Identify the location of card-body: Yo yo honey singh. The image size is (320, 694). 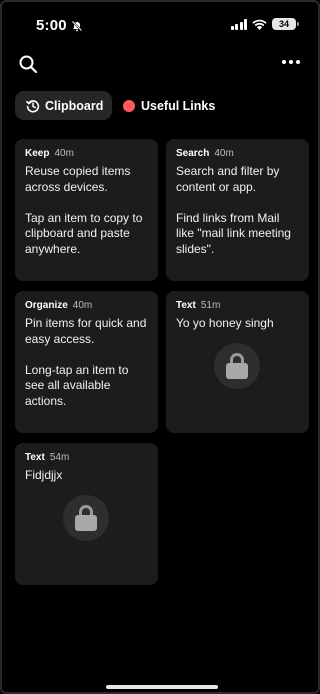
(225, 323).